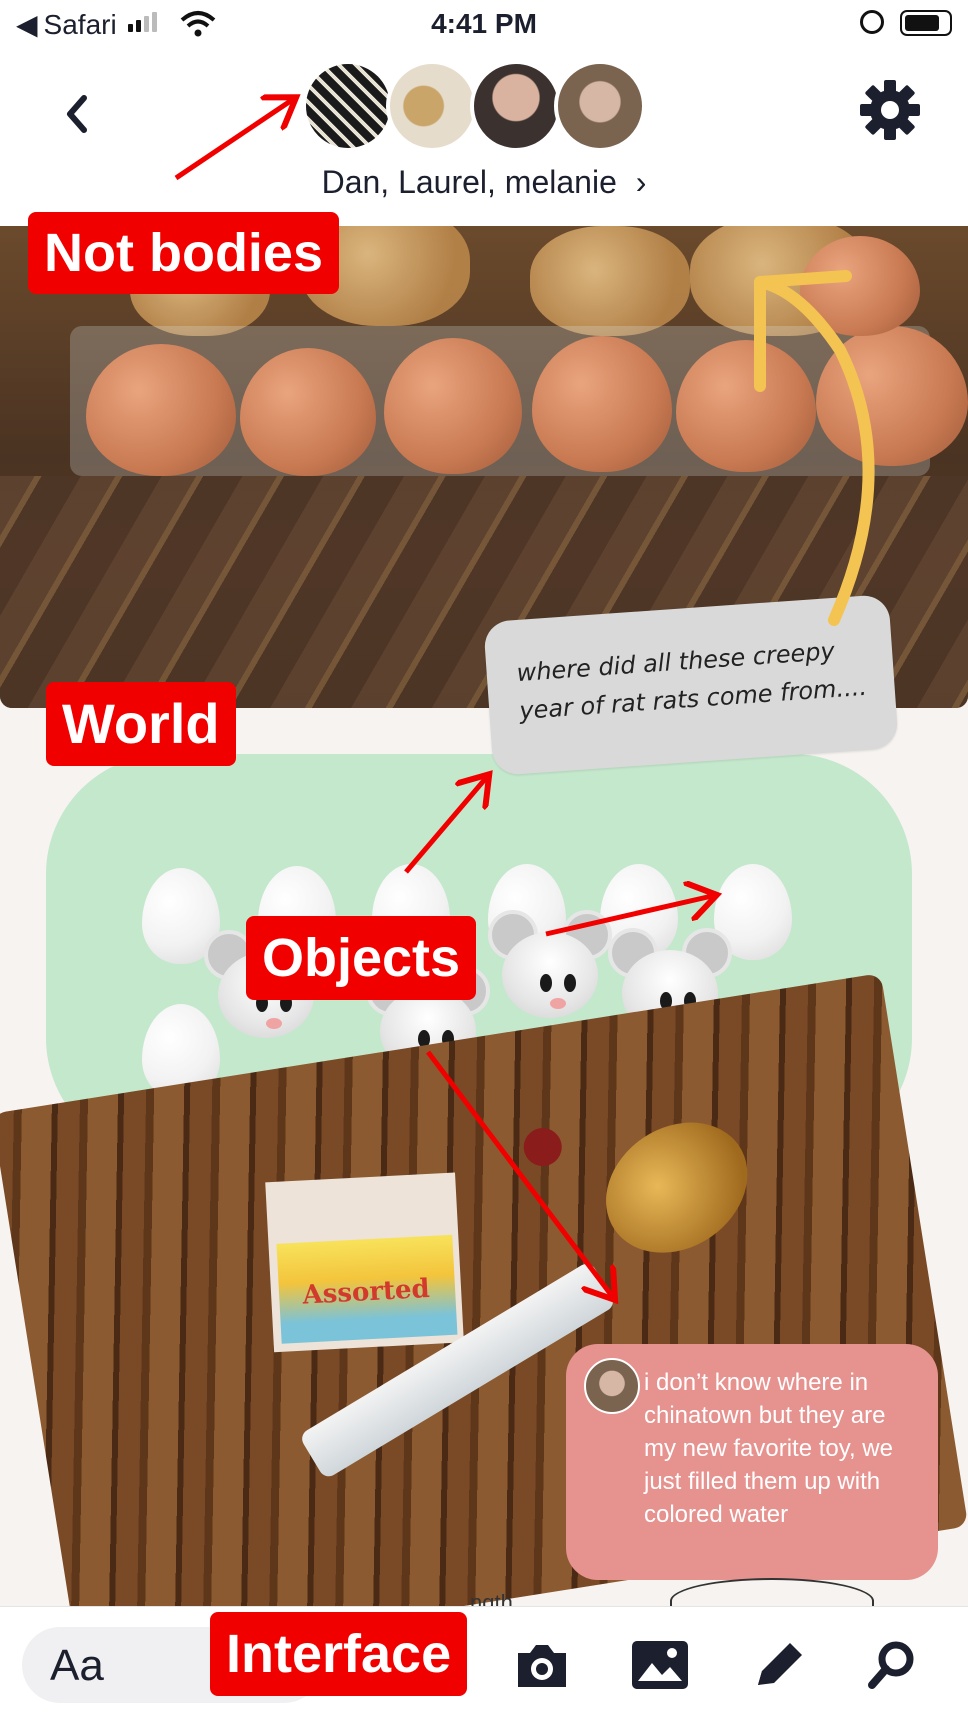  What do you see at coordinates (542, 1665) in the screenshot?
I see `camera-icon` at bounding box center [542, 1665].